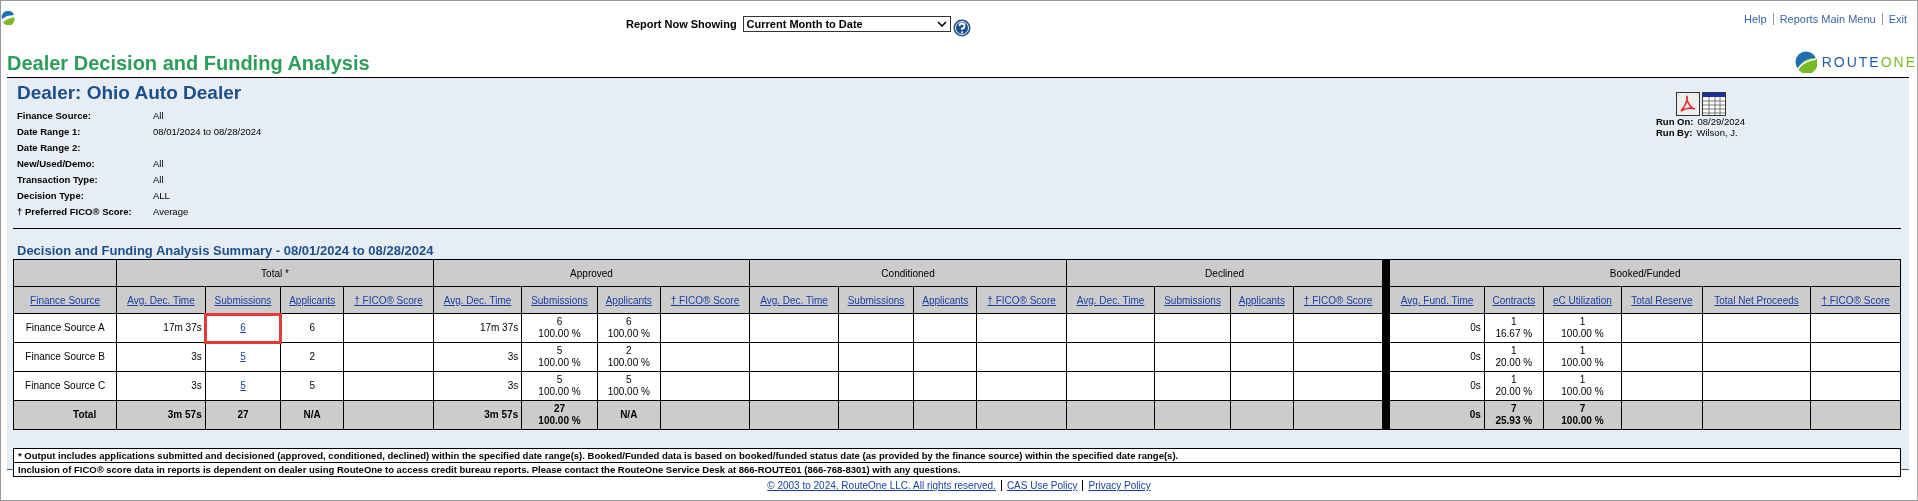 This screenshot has height=501, width=1918. What do you see at coordinates (1827, 19) in the screenshot?
I see `nav-link: Reports Main Menu` at bounding box center [1827, 19].